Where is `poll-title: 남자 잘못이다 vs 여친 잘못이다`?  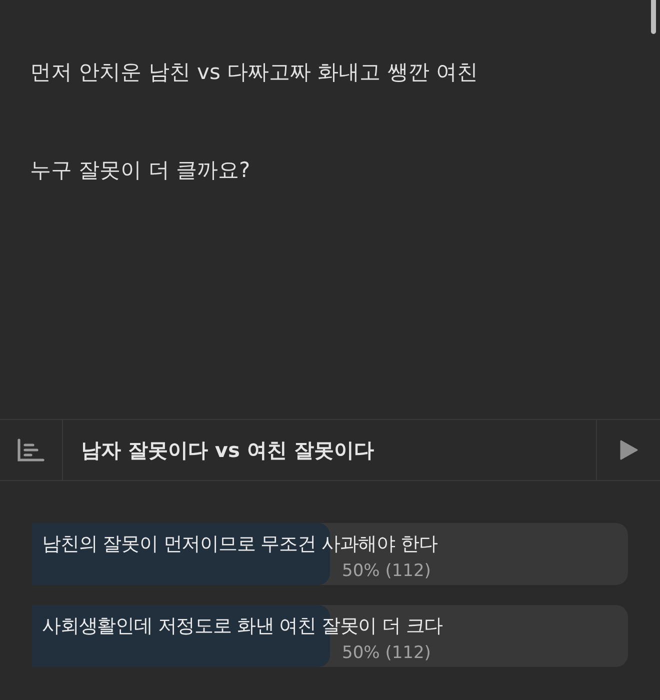
poll-title: 남자 잘못이다 vs 여친 잘못이다 is located at coordinates (227, 450).